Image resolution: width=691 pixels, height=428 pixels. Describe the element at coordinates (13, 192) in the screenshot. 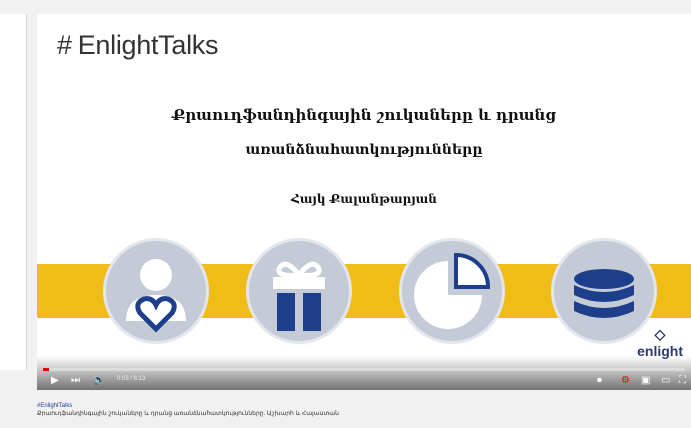

I see `left-panel` at that location.